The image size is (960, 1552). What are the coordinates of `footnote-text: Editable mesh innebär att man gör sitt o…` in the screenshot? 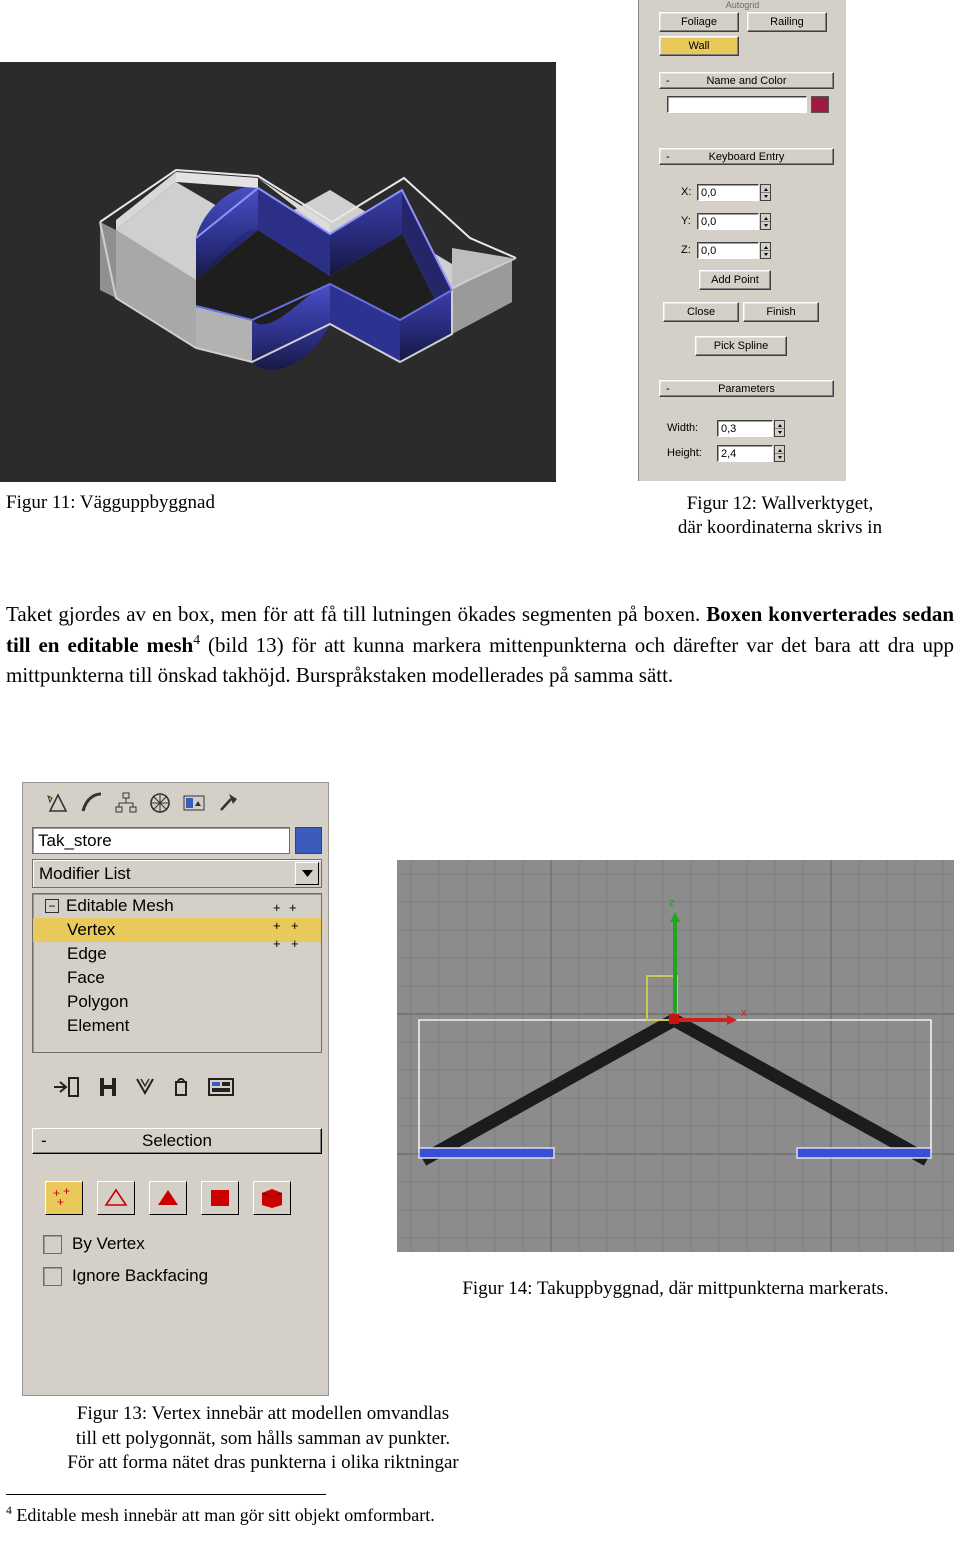 It's located at (223, 1515).